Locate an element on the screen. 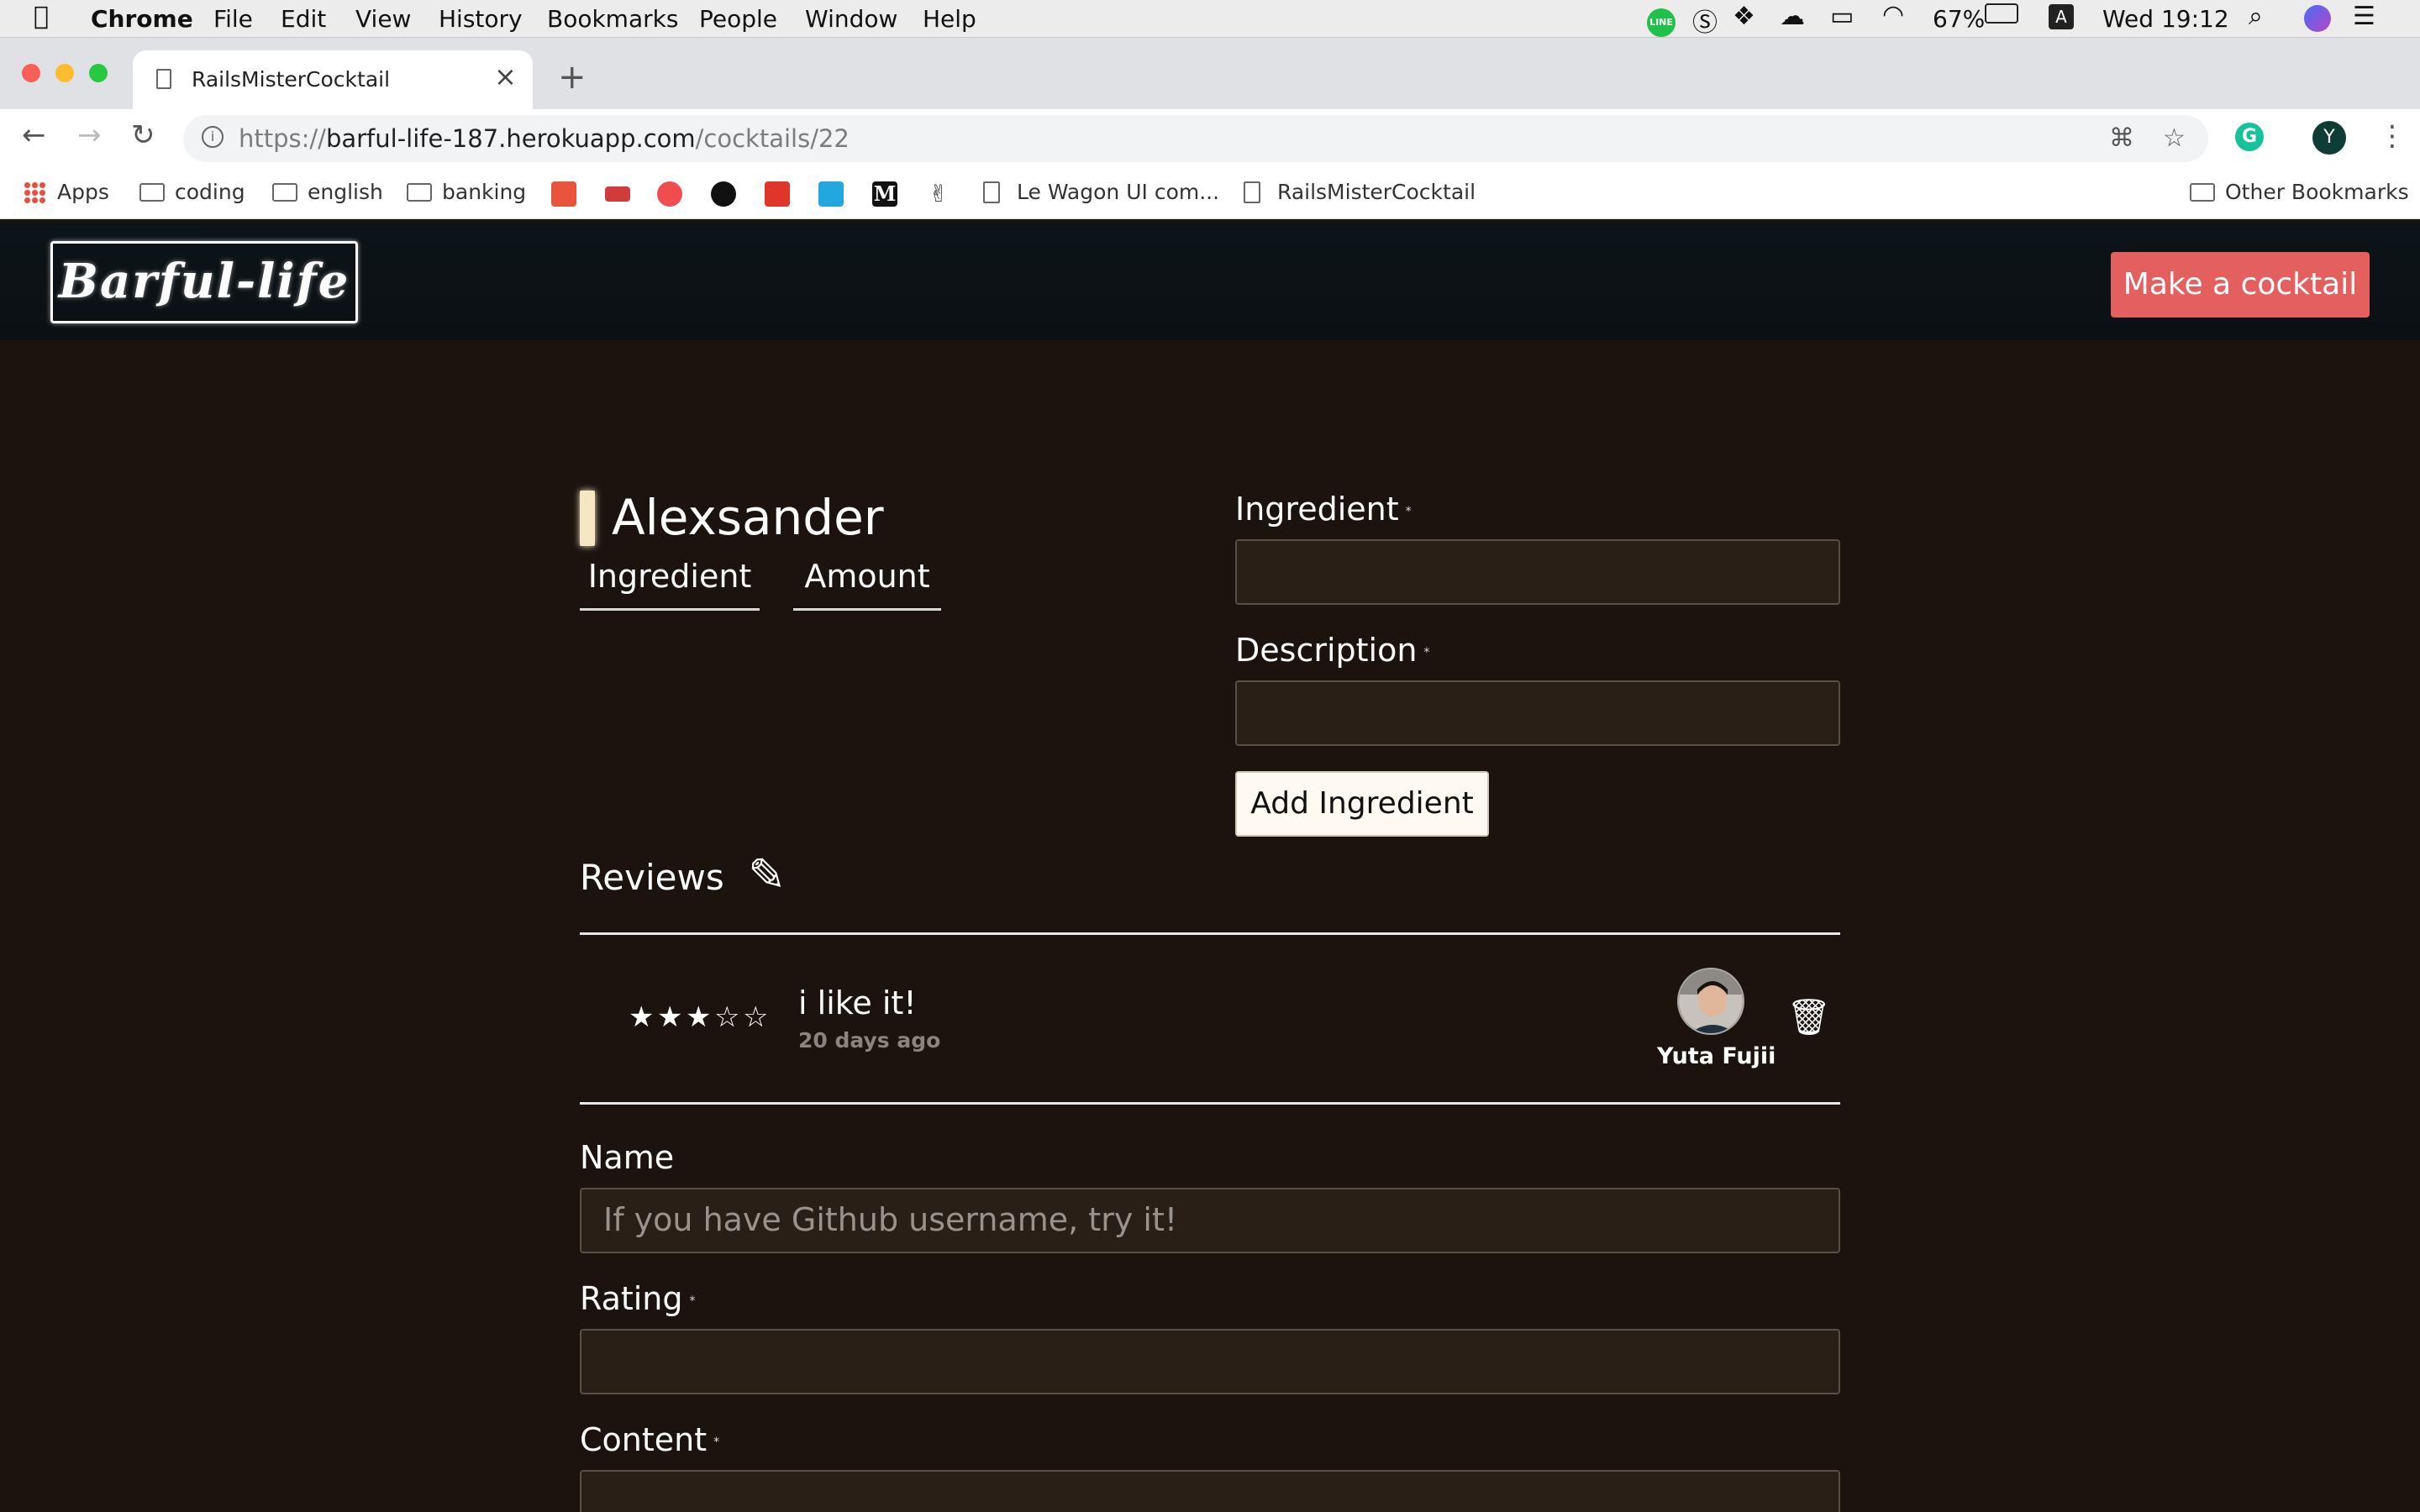 This screenshot has height=1512, width=2420. bookmark-folder-english: english is located at coordinates (327, 192).